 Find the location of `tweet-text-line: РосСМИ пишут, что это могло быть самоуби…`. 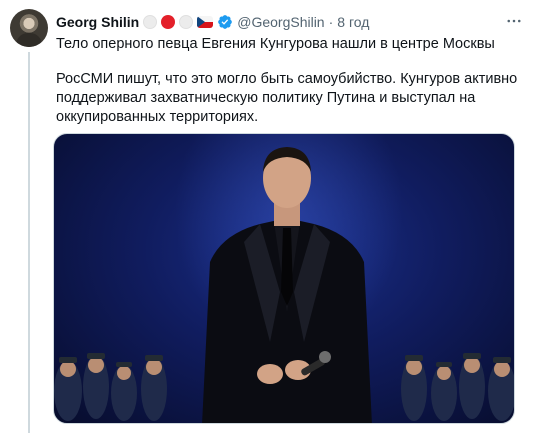

tweet-text-line: РосСМИ пишут, что это могло быть самоуби… is located at coordinates (287, 79).